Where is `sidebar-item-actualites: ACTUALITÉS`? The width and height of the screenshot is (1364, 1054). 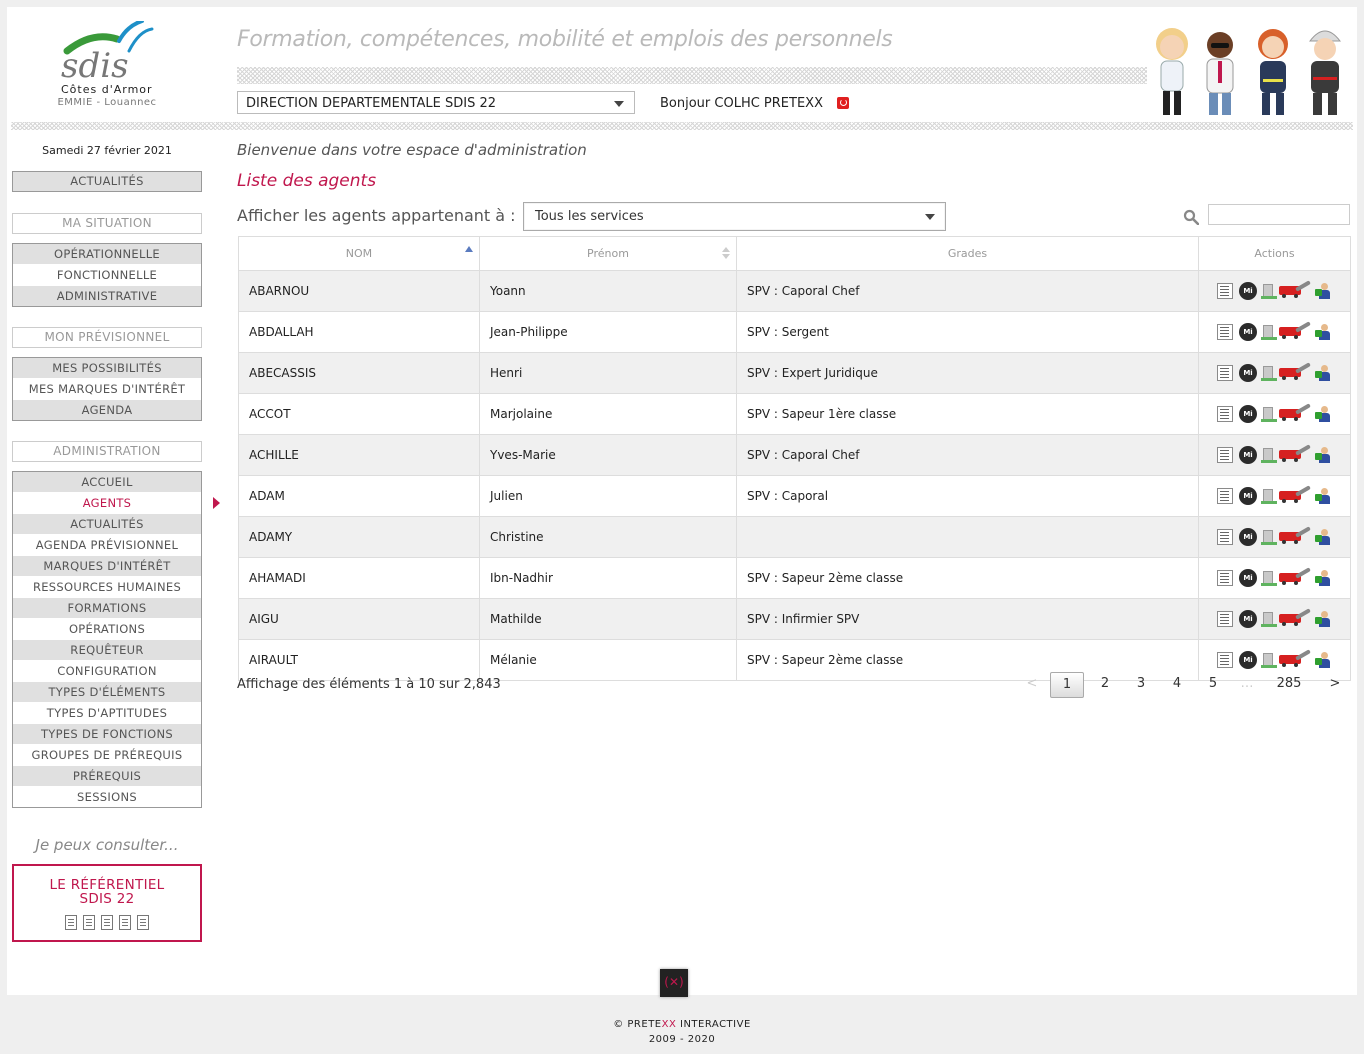 sidebar-item-actualites: ACTUALITÉS is located at coordinates (107, 524).